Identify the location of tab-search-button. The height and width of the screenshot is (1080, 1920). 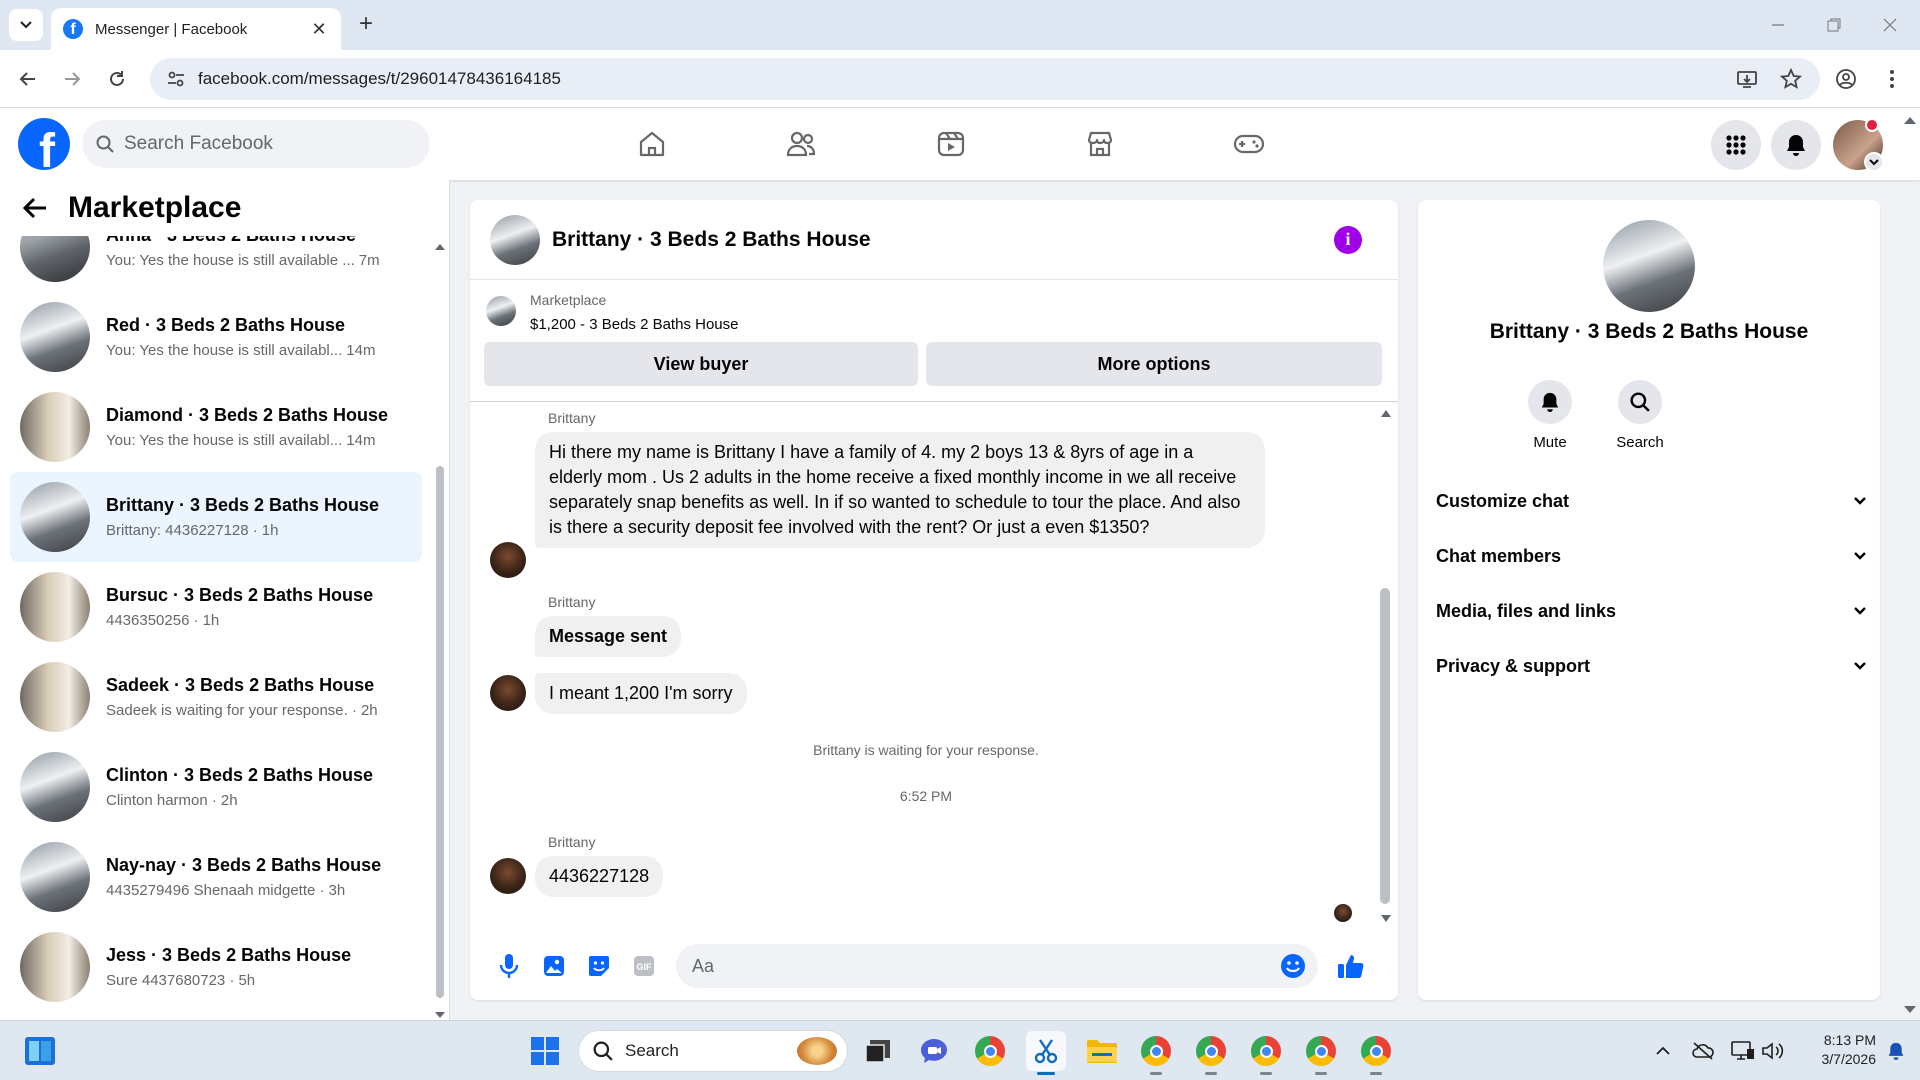
(26, 25).